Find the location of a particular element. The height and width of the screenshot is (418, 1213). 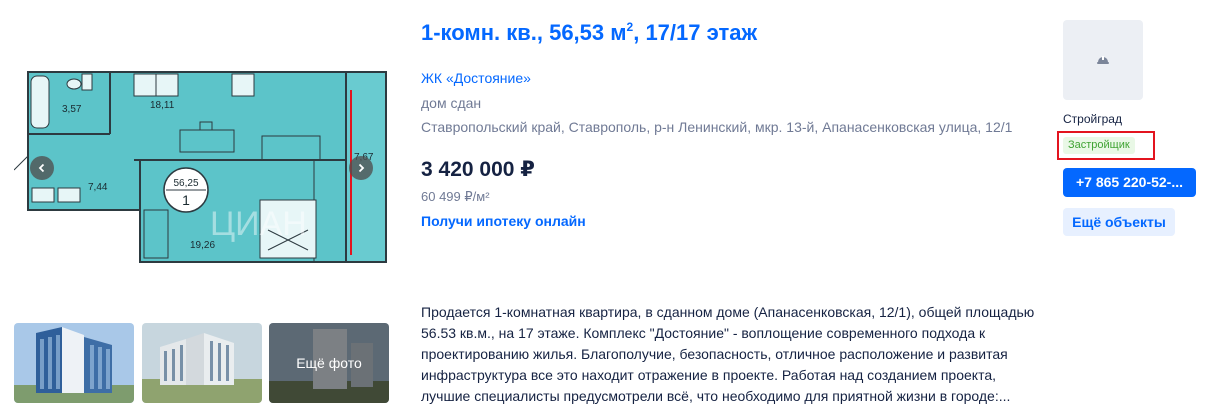

floorplan-drawing: 3,57 18,11 7,44 19,26 7,67 56,25 1 ЦИАН is located at coordinates (200, 167).